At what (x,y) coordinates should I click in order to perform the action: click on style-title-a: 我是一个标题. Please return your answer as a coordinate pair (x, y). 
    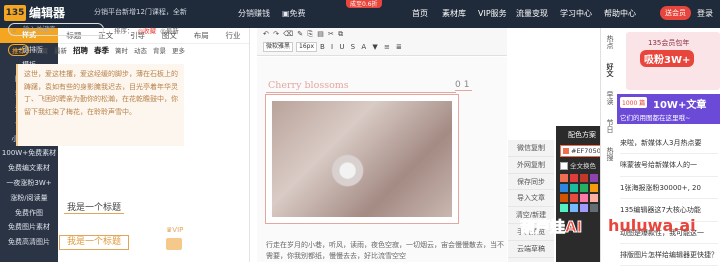
    Looking at the image, I should click on (94, 207).